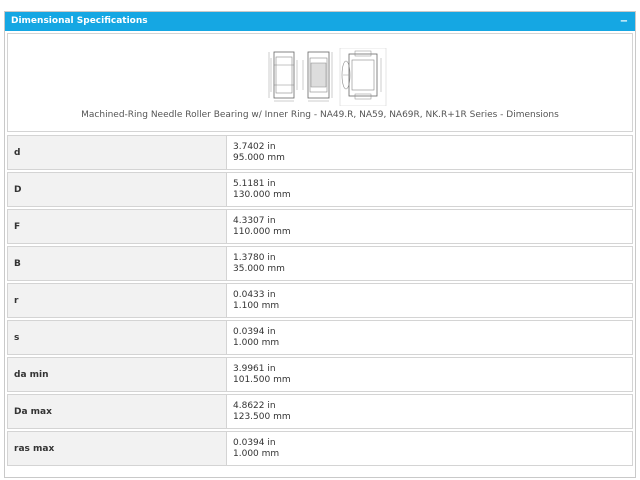  Describe the element at coordinates (262, 232) in the screenshot. I see `spec-value-mm: 110.000 mm` at that location.